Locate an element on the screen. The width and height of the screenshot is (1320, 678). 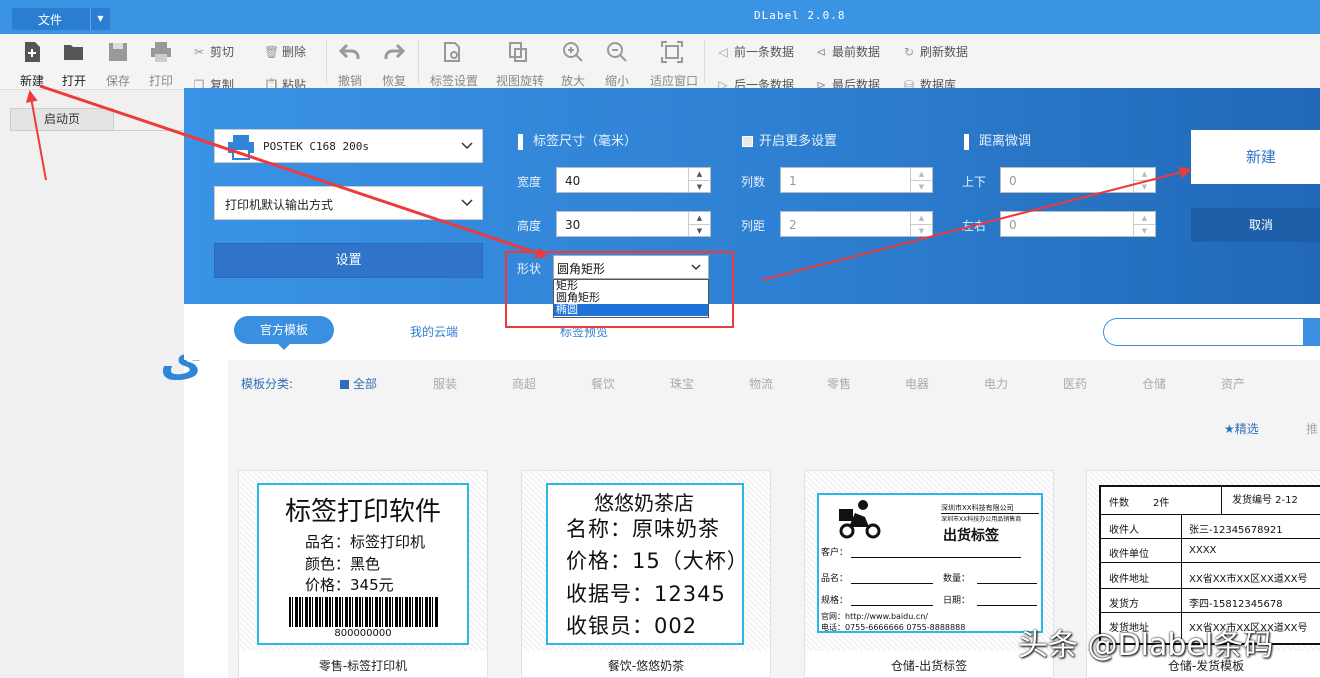
refresh-icon: ↻ is located at coordinates (909, 52).